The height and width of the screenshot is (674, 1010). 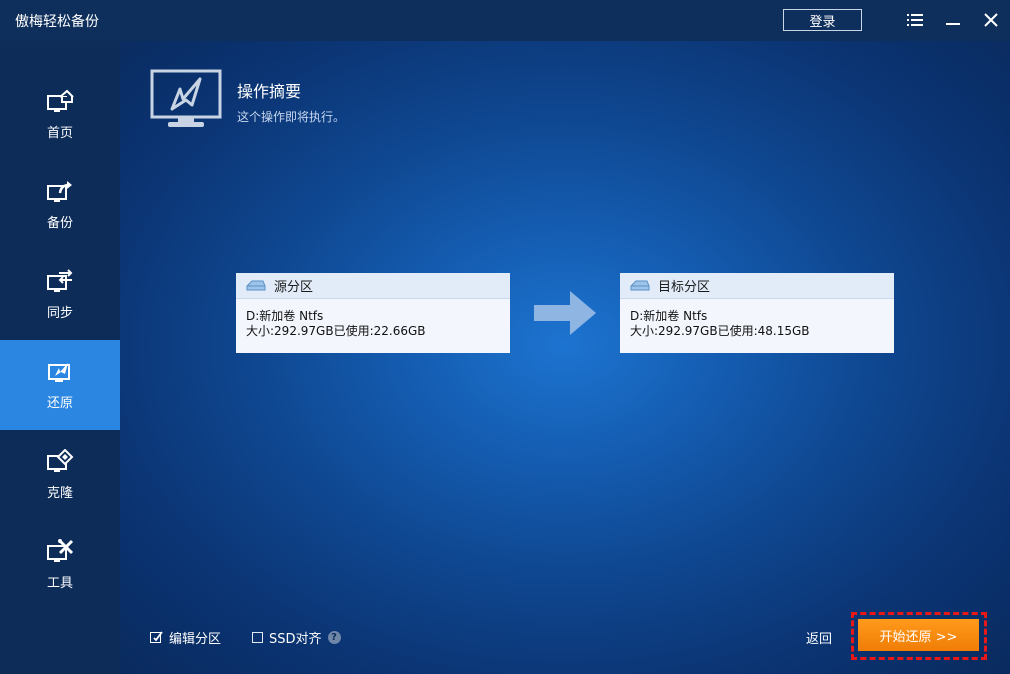 I want to click on edit-partition-option: 编辑分区, so click(x=185, y=637).